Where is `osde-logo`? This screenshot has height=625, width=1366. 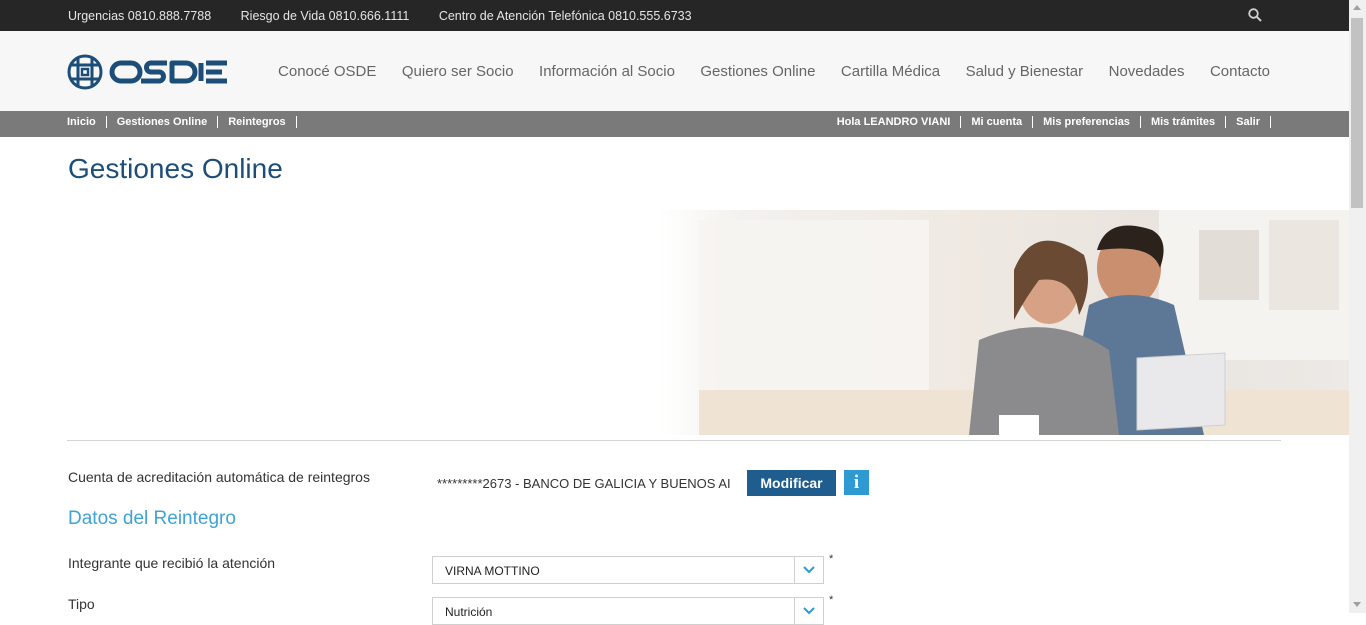 osde-logo is located at coordinates (148, 72).